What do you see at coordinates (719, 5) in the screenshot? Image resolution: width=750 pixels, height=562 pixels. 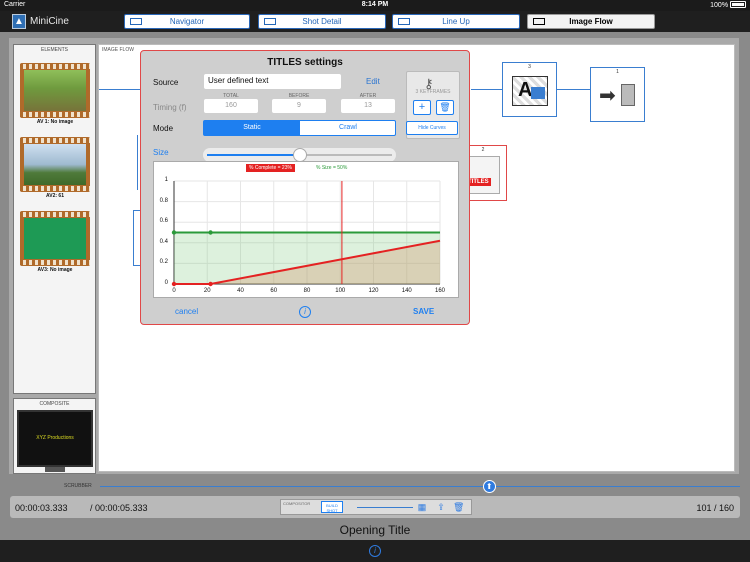 I see `battery-percent: 100%` at bounding box center [719, 5].